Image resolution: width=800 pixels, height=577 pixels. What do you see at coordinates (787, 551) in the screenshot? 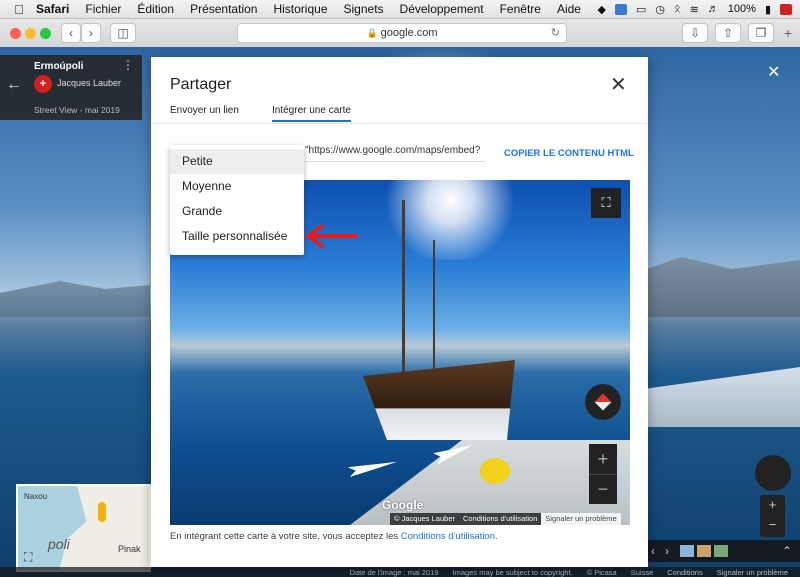
I see `expand-strip-icon: ⌃` at bounding box center [787, 551].